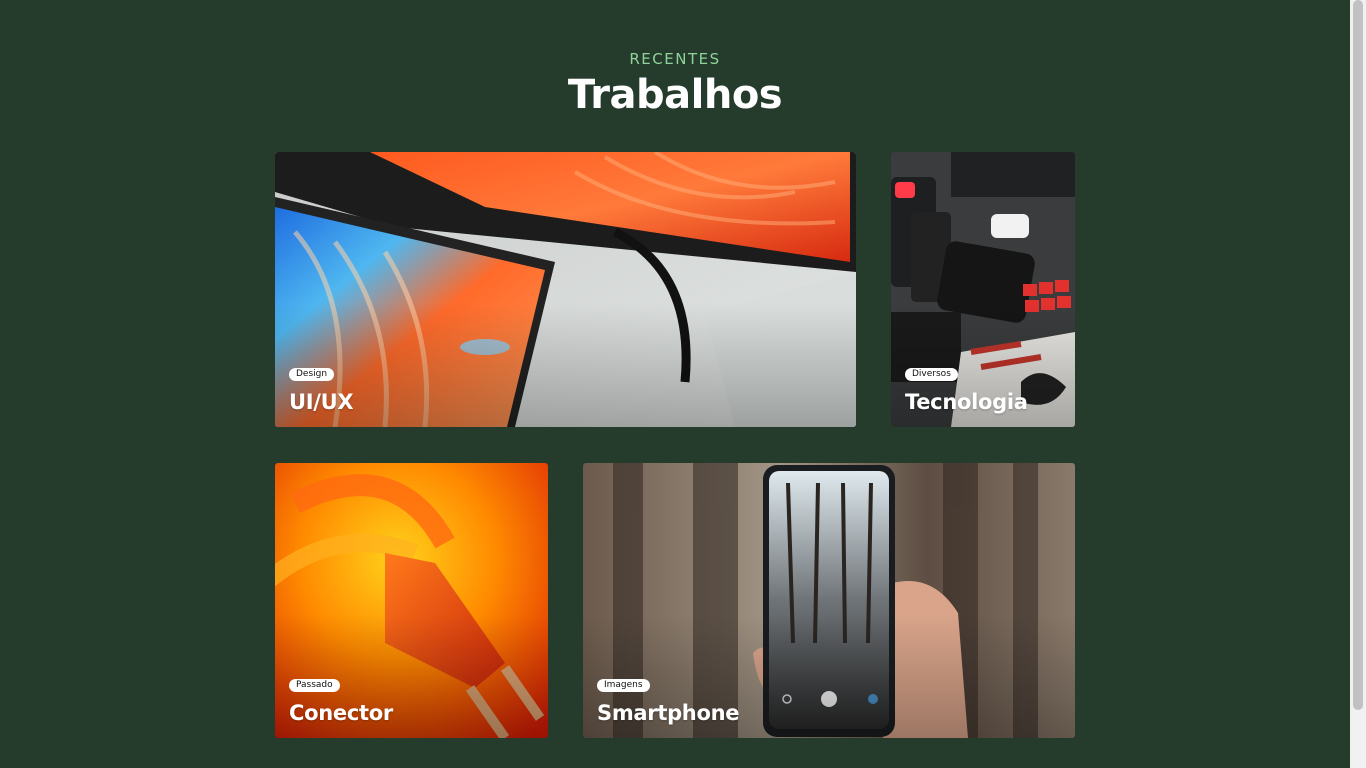 The image size is (1366, 768). I want to click on card-title: Tecnologia, so click(966, 402).